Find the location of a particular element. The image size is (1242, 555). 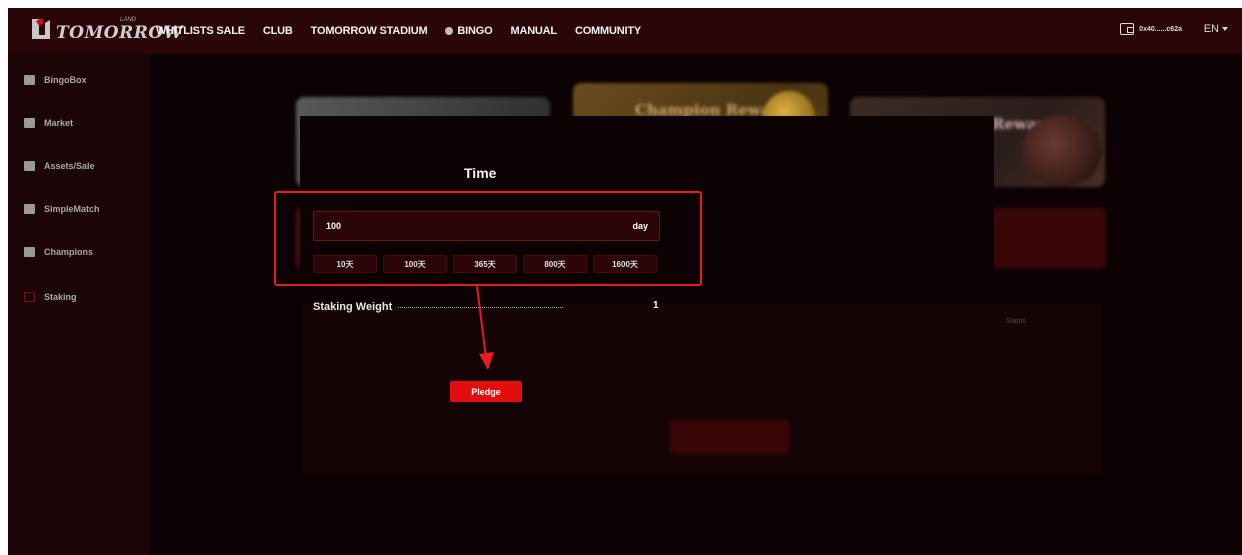

sidebar-item-champions: Champions is located at coordinates (58, 252).